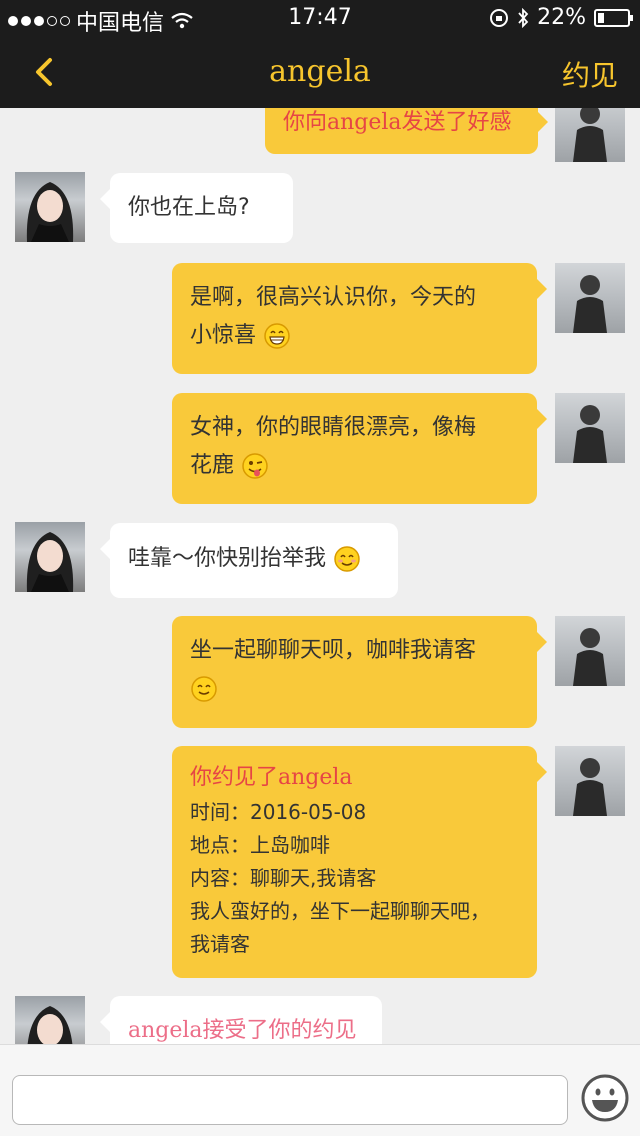  I want to click on status-right: 22%, so click(561, 17).